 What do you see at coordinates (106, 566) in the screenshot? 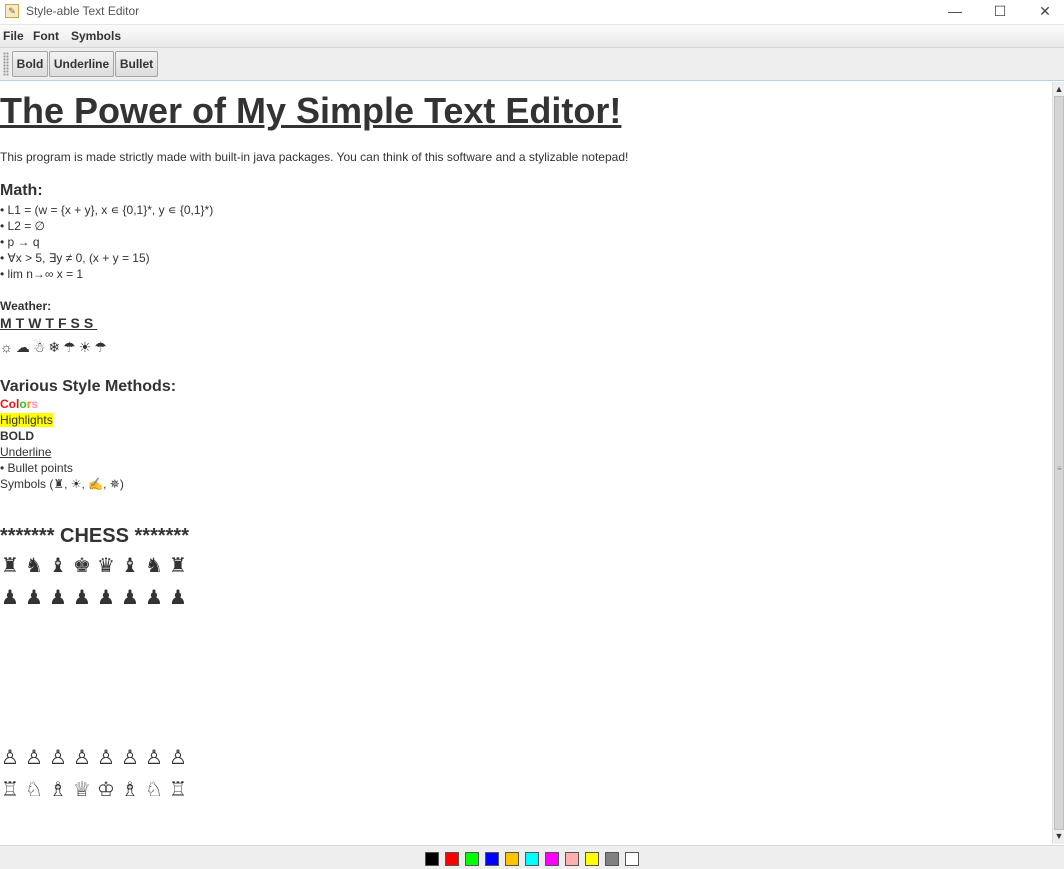
I see `chess-piece: ♛` at bounding box center [106, 566].